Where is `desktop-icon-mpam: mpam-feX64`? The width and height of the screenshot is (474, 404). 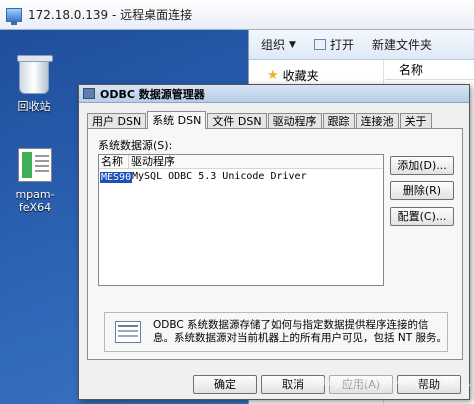
desktop-icon-mpam: mpam-feX64 is located at coordinates (35, 181).